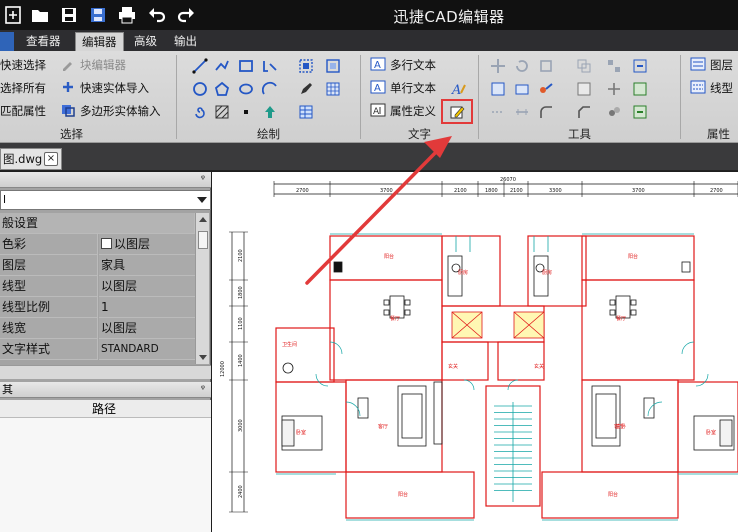 This screenshot has height=532, width=738. What do you see at coordinates (522, 66) in the screenshot?
I see `rotate-icon` at bounding box center [522, 66].